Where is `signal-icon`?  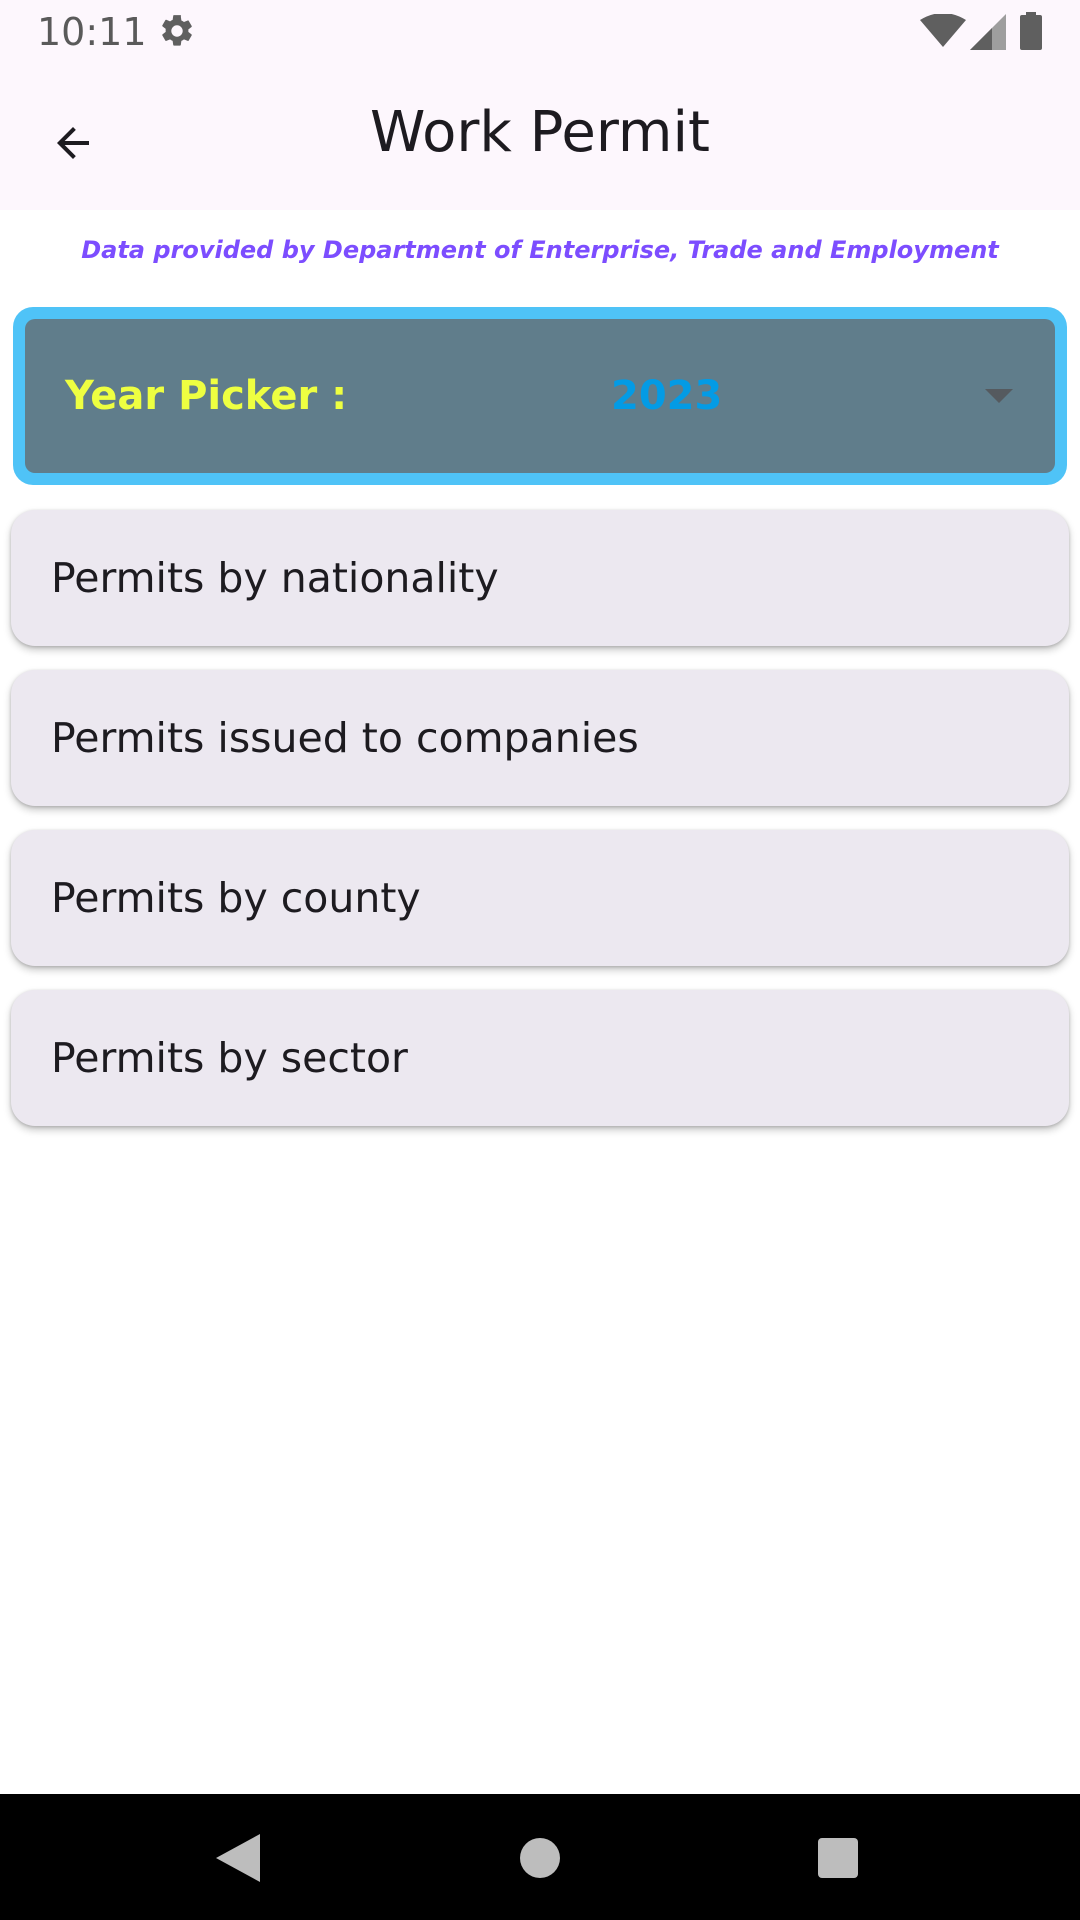 signal-icon is located at coordinates (988, 32).